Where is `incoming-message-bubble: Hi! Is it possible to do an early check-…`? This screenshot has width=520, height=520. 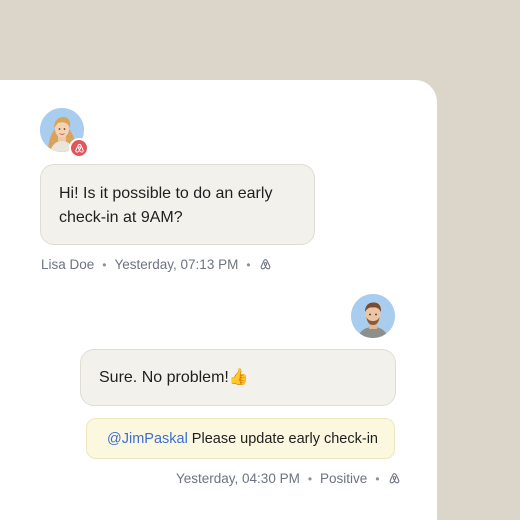
incoming-message-bubble: Hi! Is it possible to do an early check-… is located at coordinates (177, 204).